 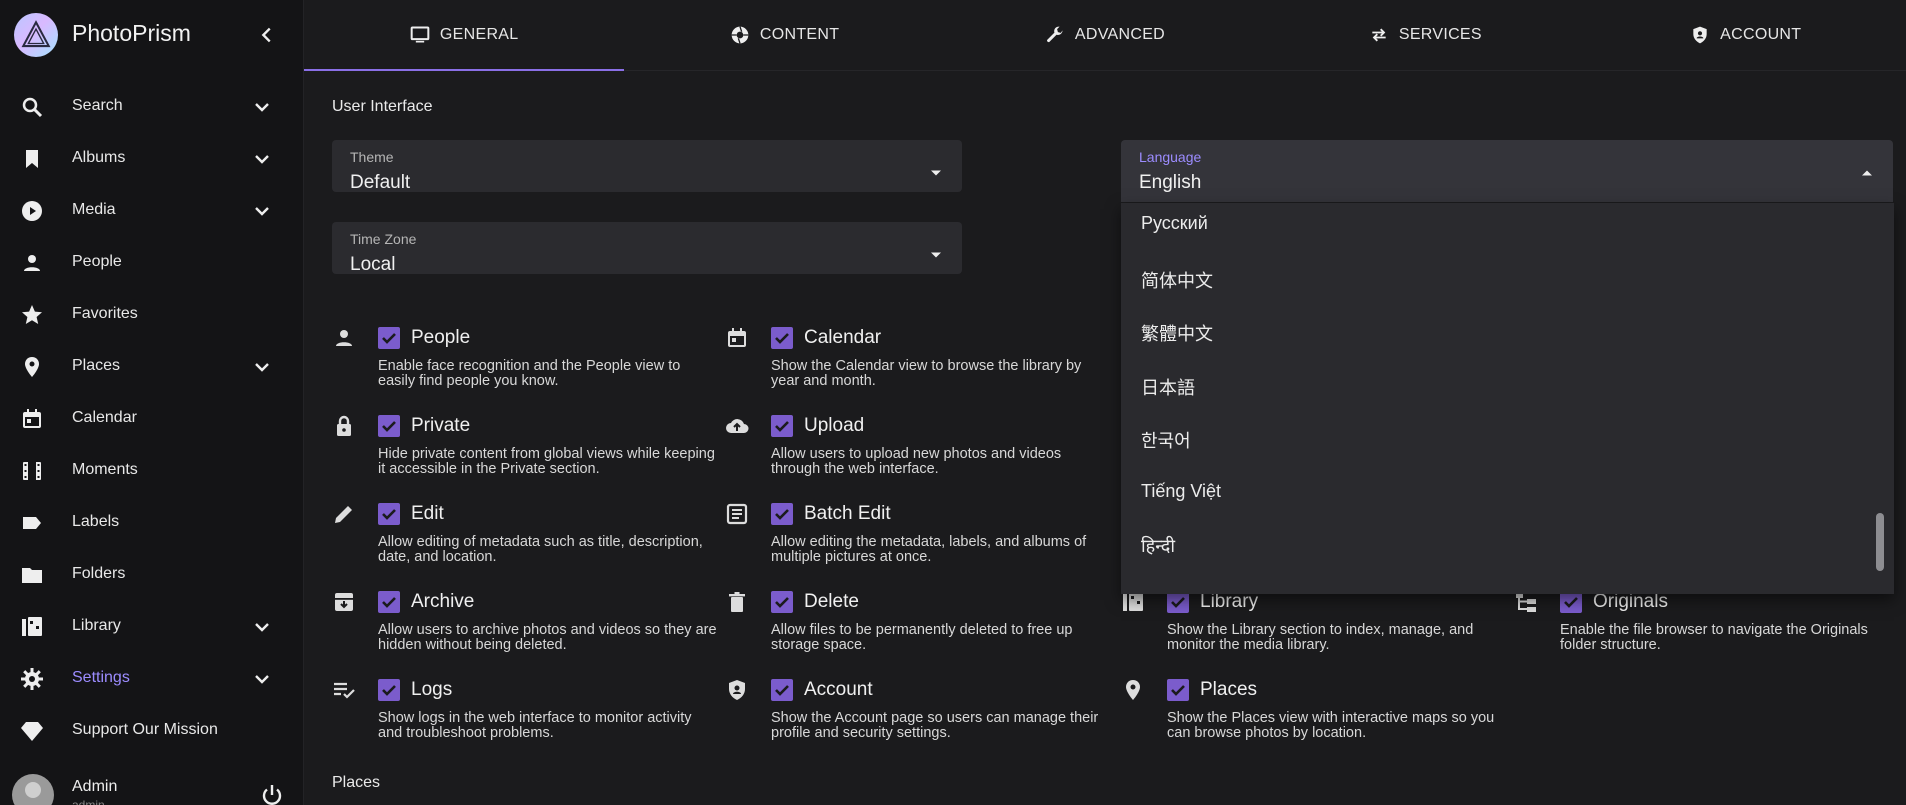 I want to click on wrench-icon, so click(x=1054, y=34).